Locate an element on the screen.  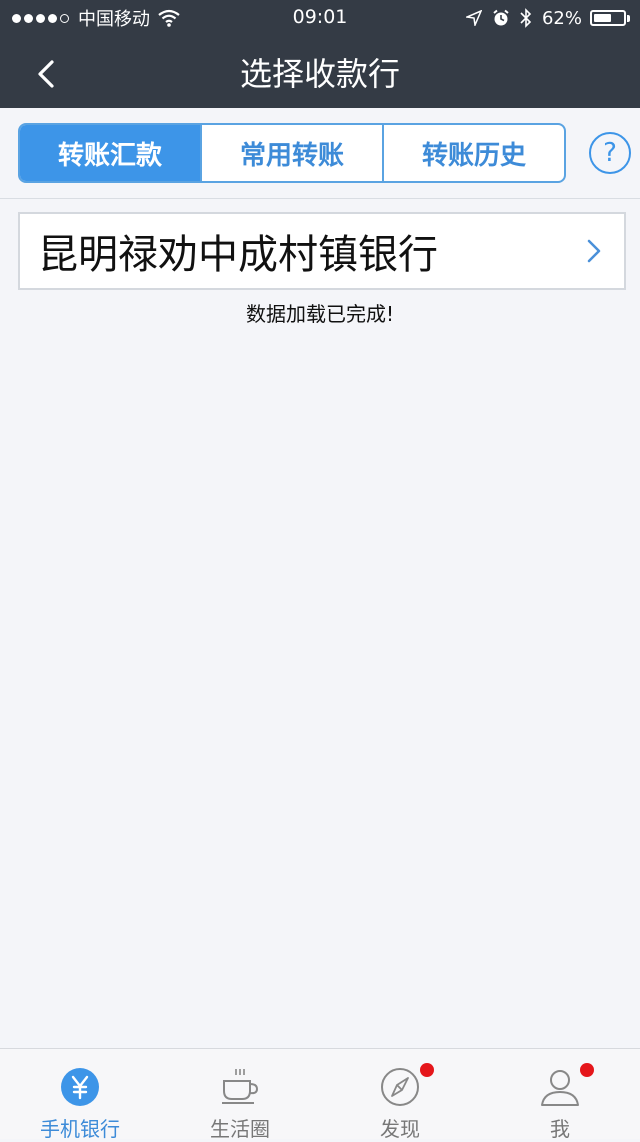
compass-icon is located at coordinates (407, 1085).